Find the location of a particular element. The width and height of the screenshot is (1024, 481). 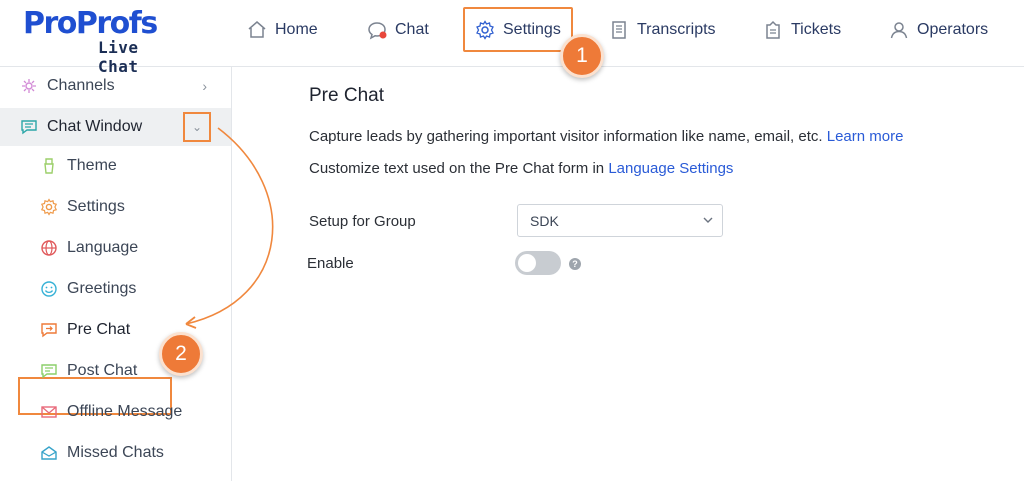

sidebar-item-settings: Settings is located at coordinates (115, 207).